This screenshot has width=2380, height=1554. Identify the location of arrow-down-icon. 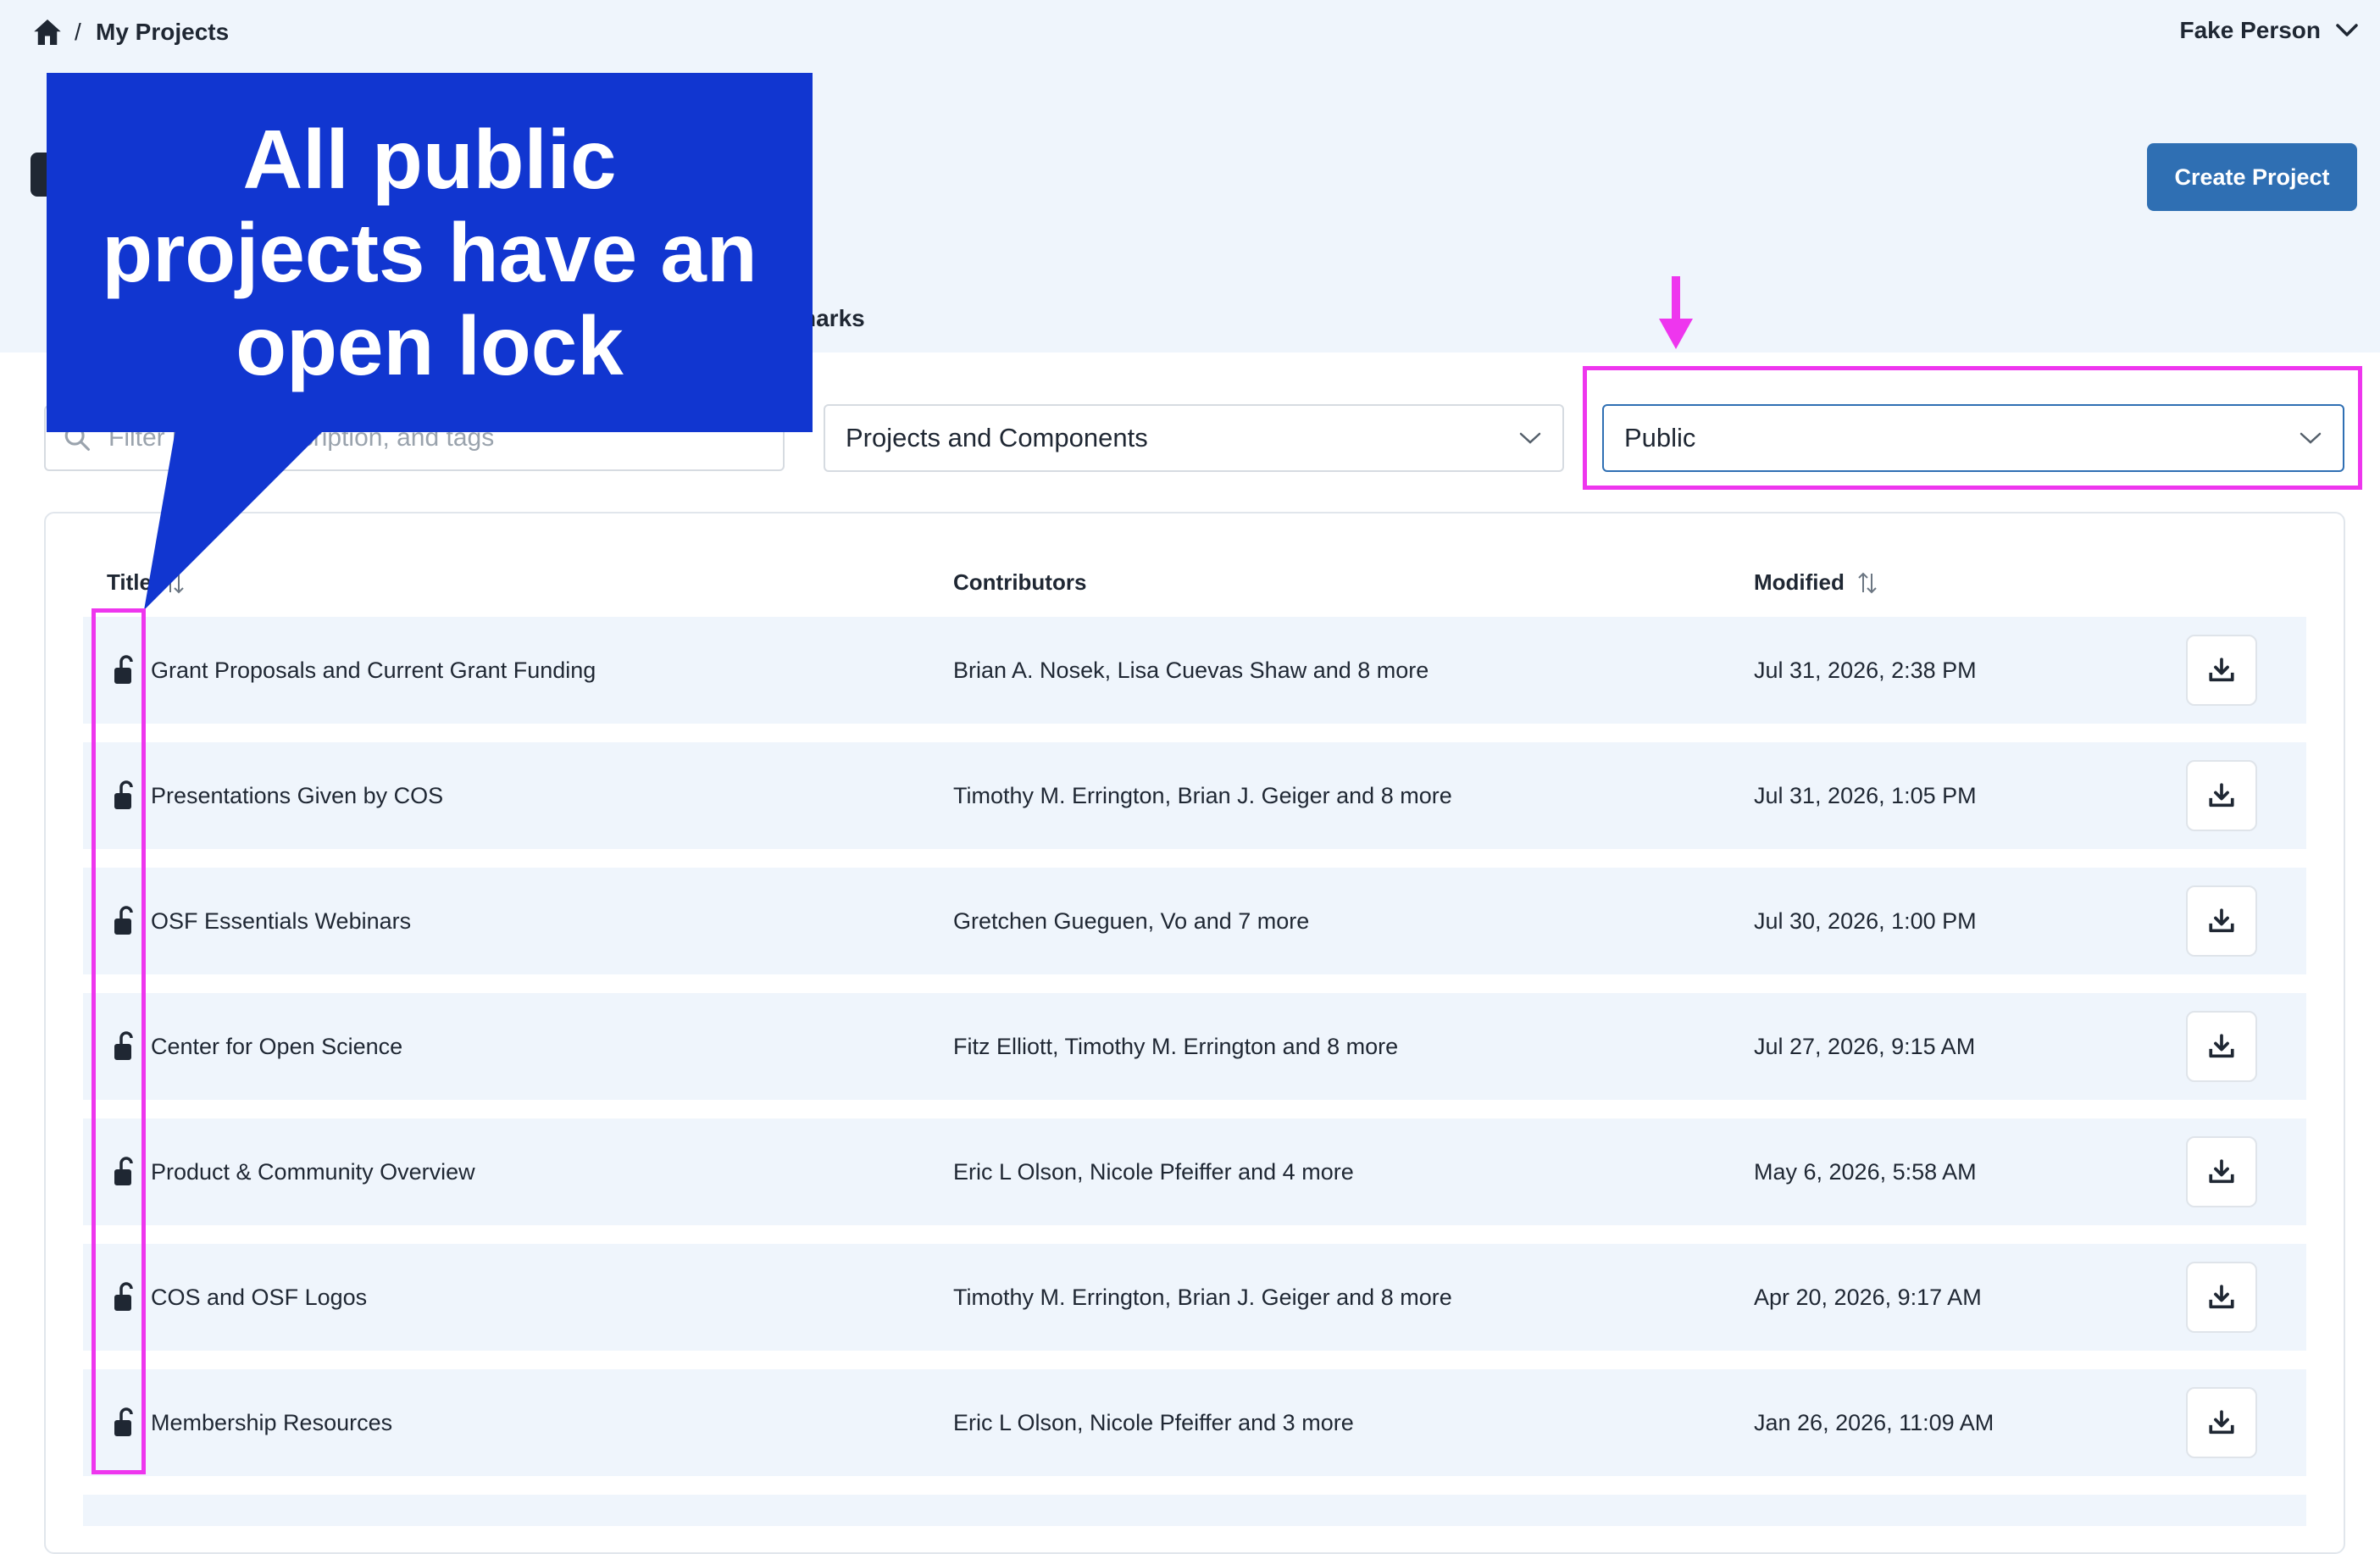
(1676, 312).